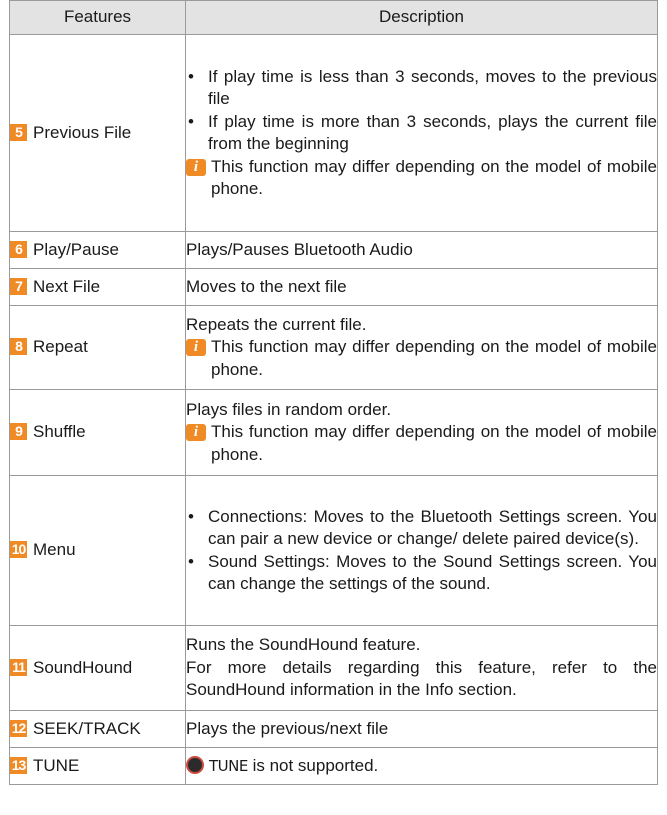 The image size is (667, 815). I want to click on feature-name: Shuffle, so click(59, 432).